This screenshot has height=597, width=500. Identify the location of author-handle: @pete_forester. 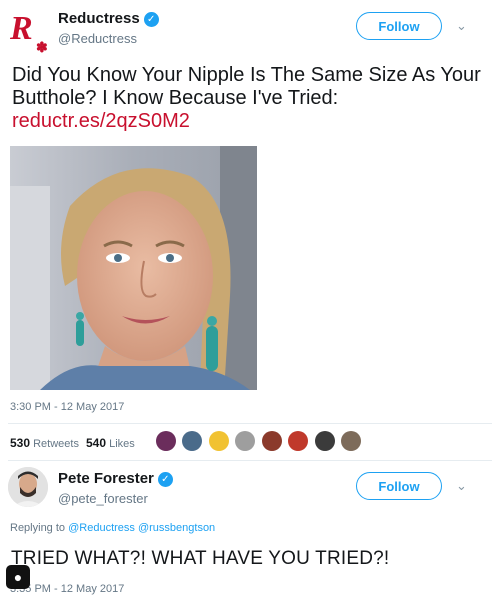
(103, 498).